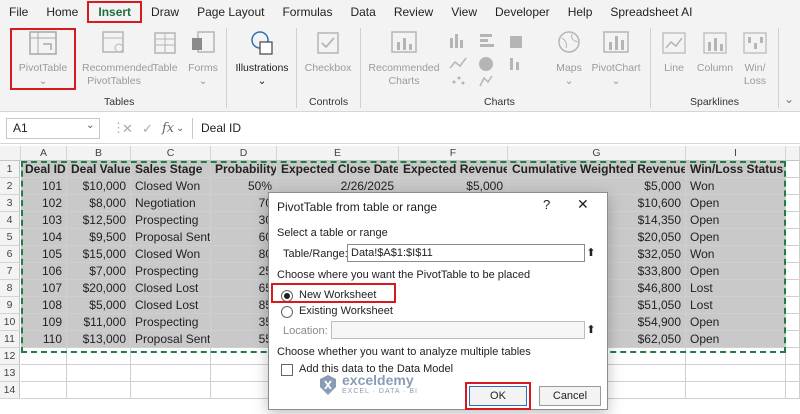 This screenshot has width=800, height=414. What do you see at coordinates (287, 312) in the screenshot?
I see `existing-worksheet-radio` at bounding box center [287, 312].